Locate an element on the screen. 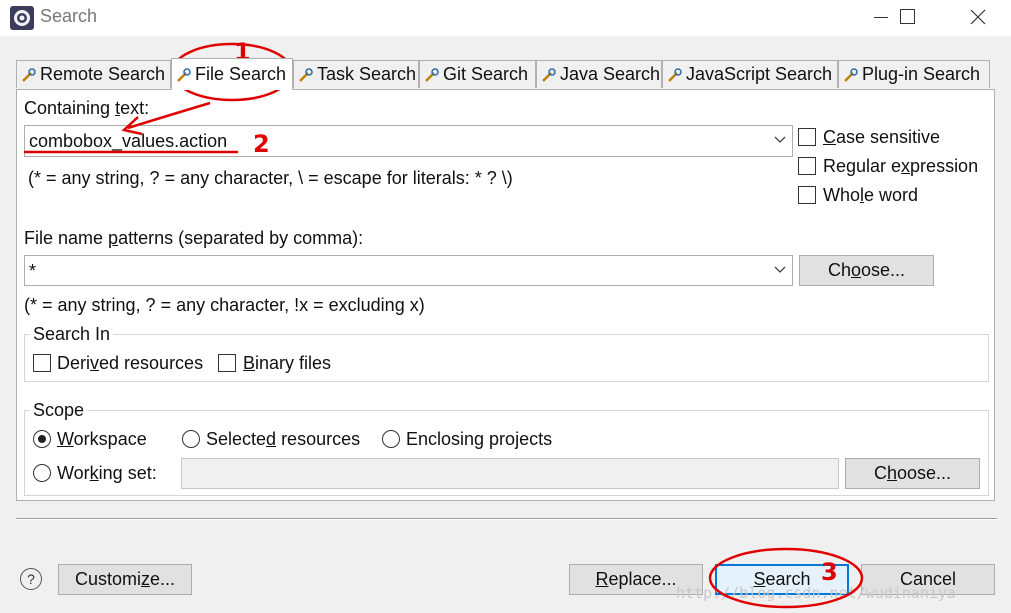 Image resolution: width=1011 pixels, height=613 pixels. tab-label: Java Search is located at coordinates (610, 74).